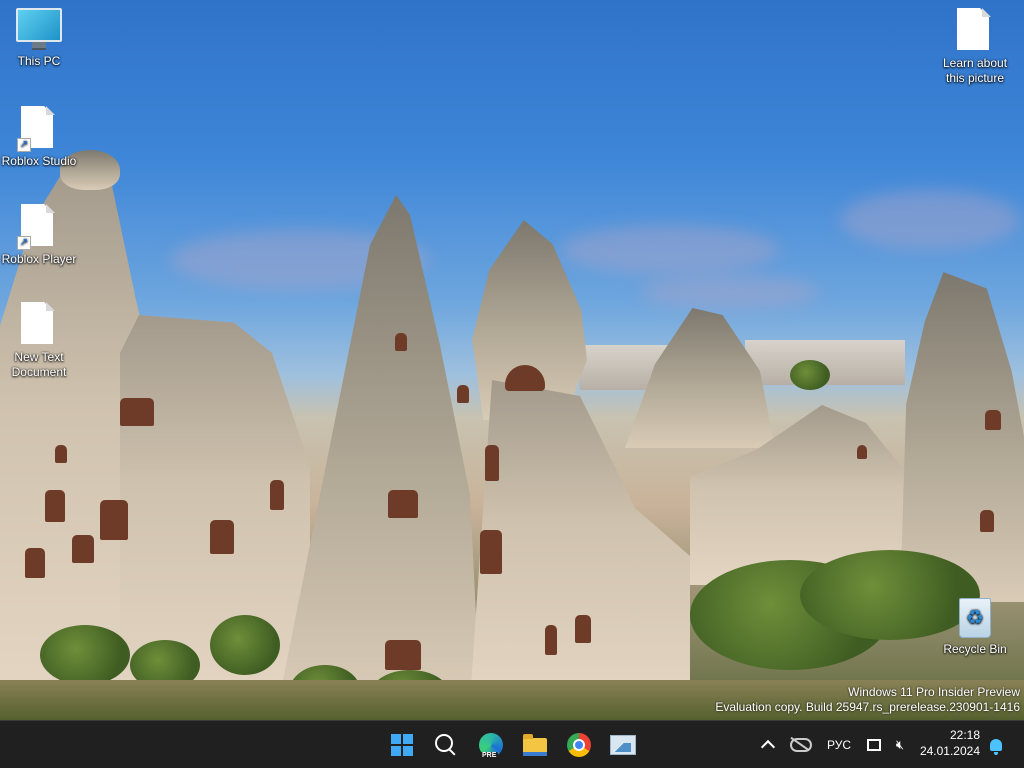 The height and width of the screenshot is (769, 1024). What do you see at coordinates (512, 744) in the screenshot?
I see `taskbar: PRE РУС 🔇︎ 22:18 24.01.2024` at bounding box center [512, 744].